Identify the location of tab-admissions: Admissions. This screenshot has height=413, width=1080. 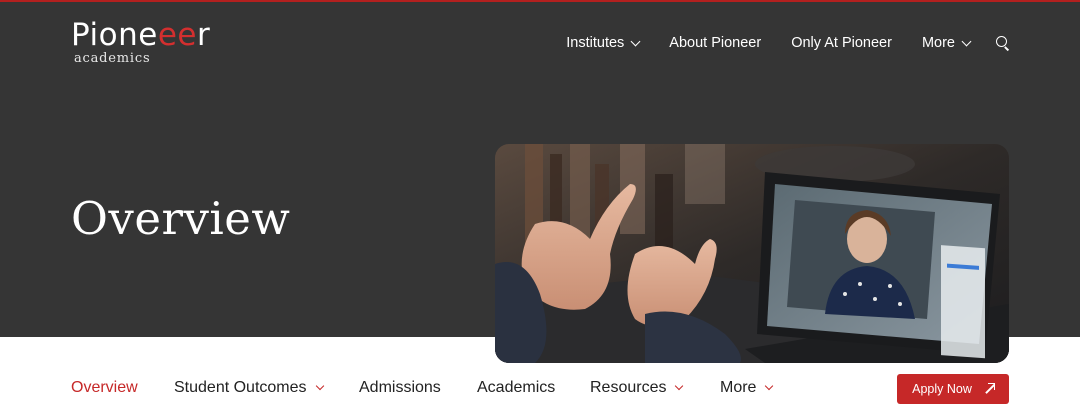
(400, 388).